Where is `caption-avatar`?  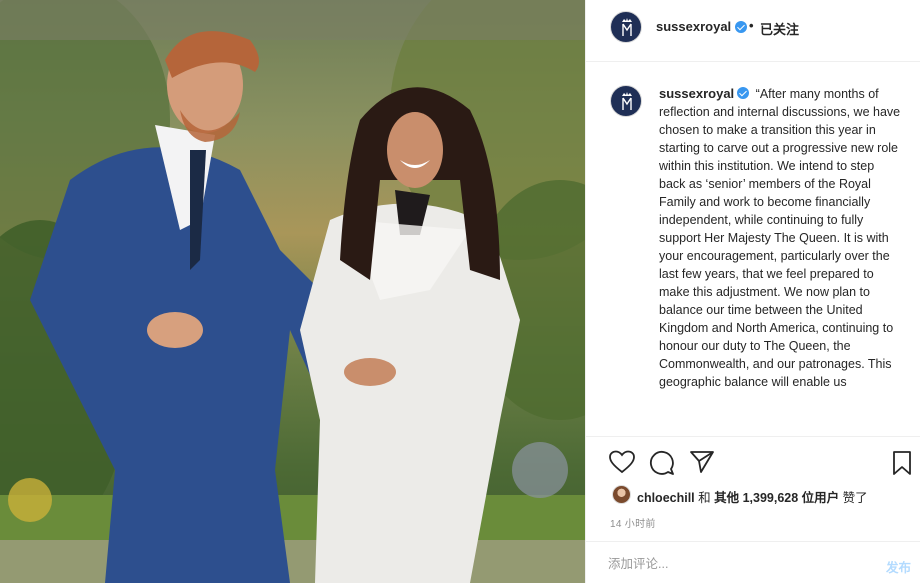
caption-avatar is located at coordinates (626, 101).